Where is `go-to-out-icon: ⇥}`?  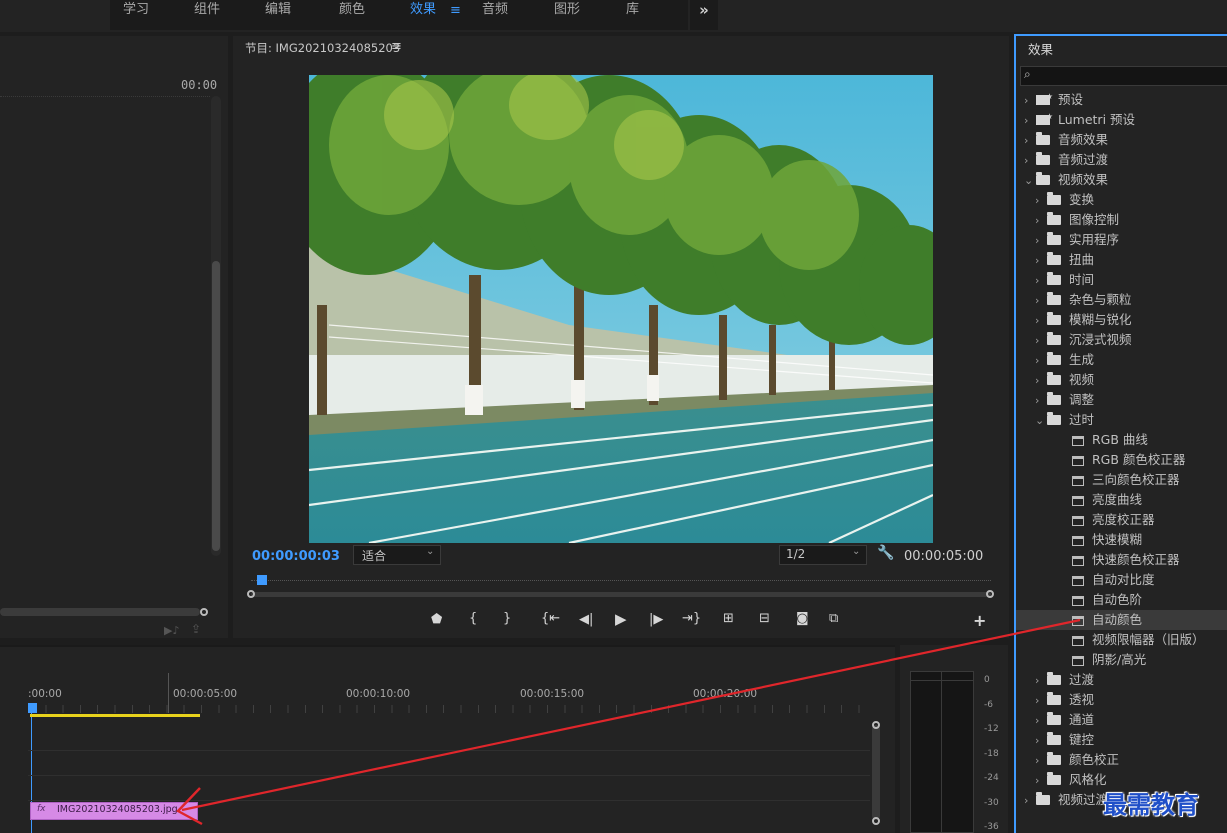
go-to-out-icon: ⇥} is located at coordinates (691, 618).